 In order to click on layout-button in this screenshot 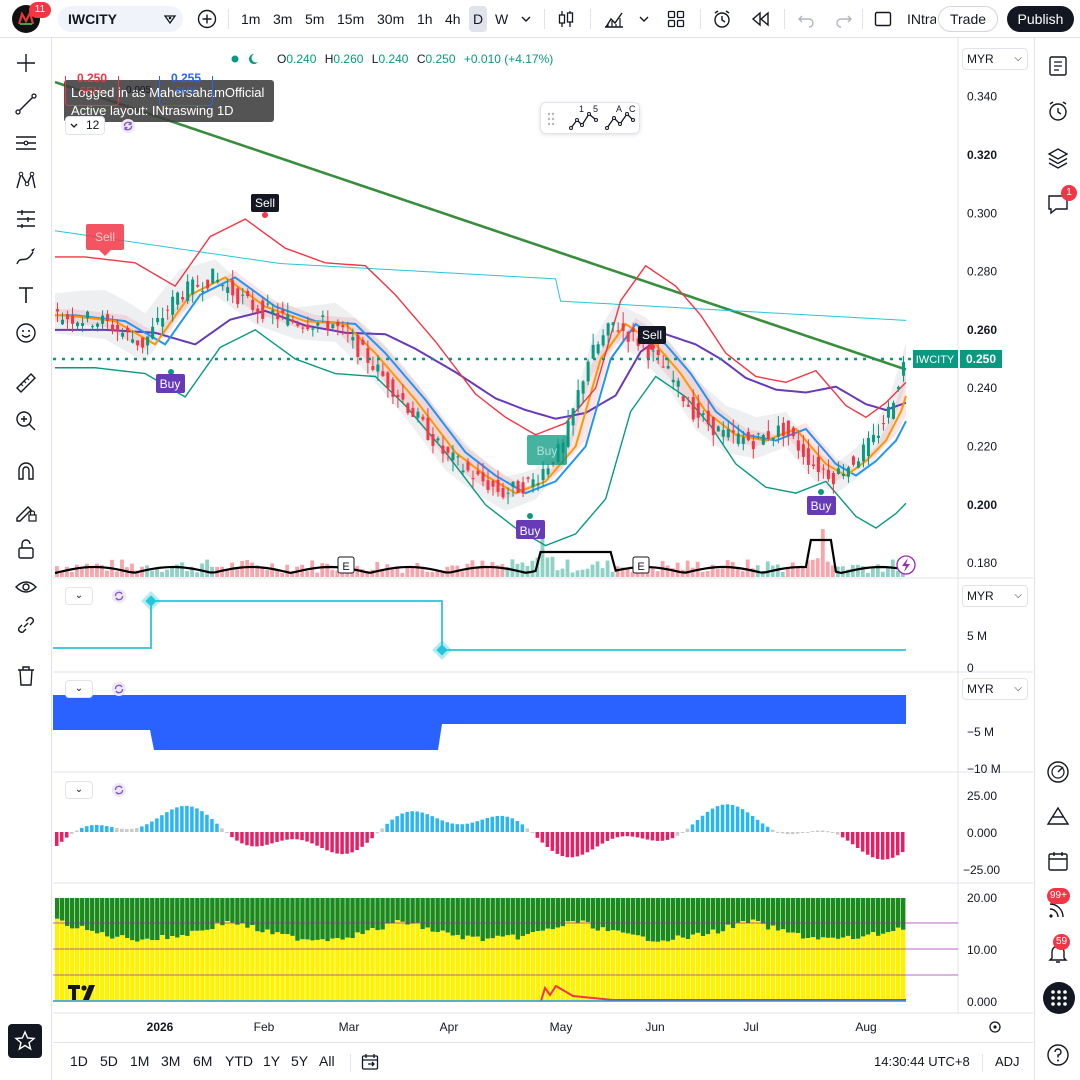, I will do `click(676, 19)`.